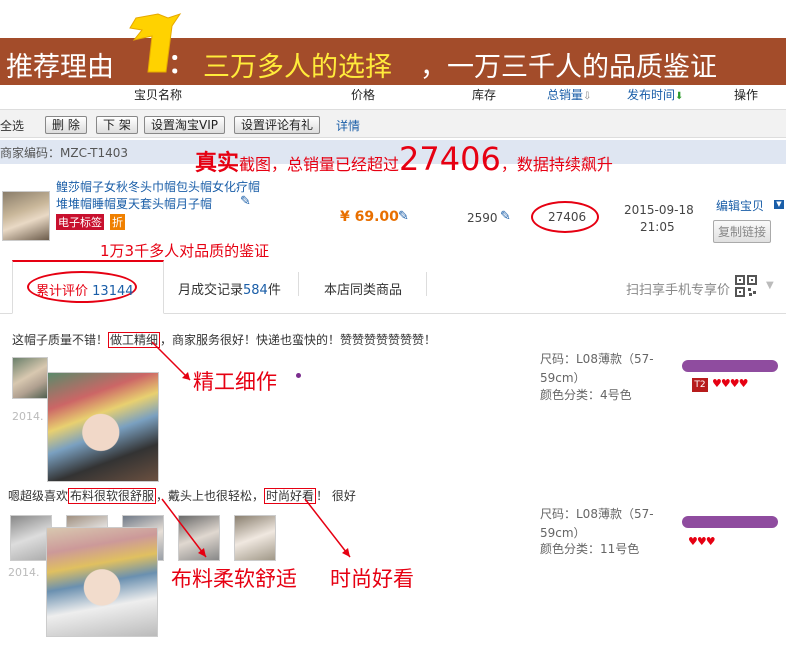 Image resolution: width=786 pixels, height=646 pixels. Describe the element at coordinates (28, 416) in the screenshot. I see `review-1-date: 2014.` at that location.